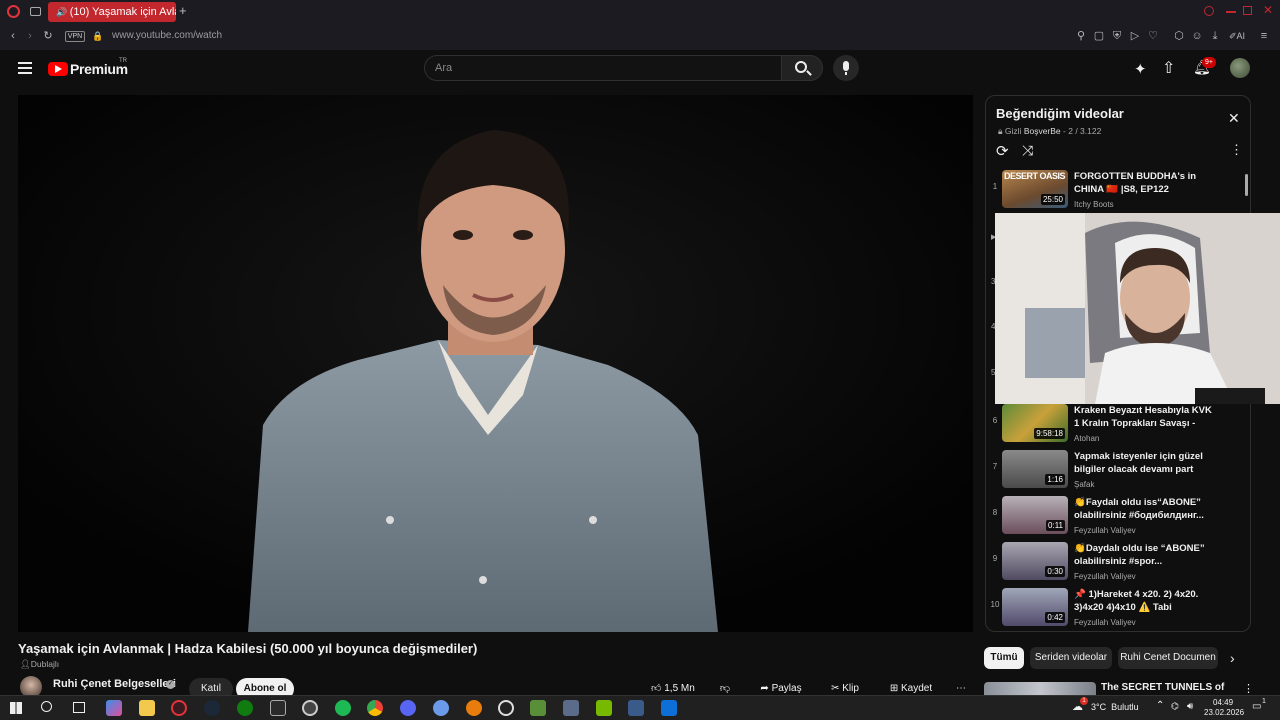  Describe the element at coordinates (147, 708) in the screenshot. I see `file-explorer-icon` at that location.